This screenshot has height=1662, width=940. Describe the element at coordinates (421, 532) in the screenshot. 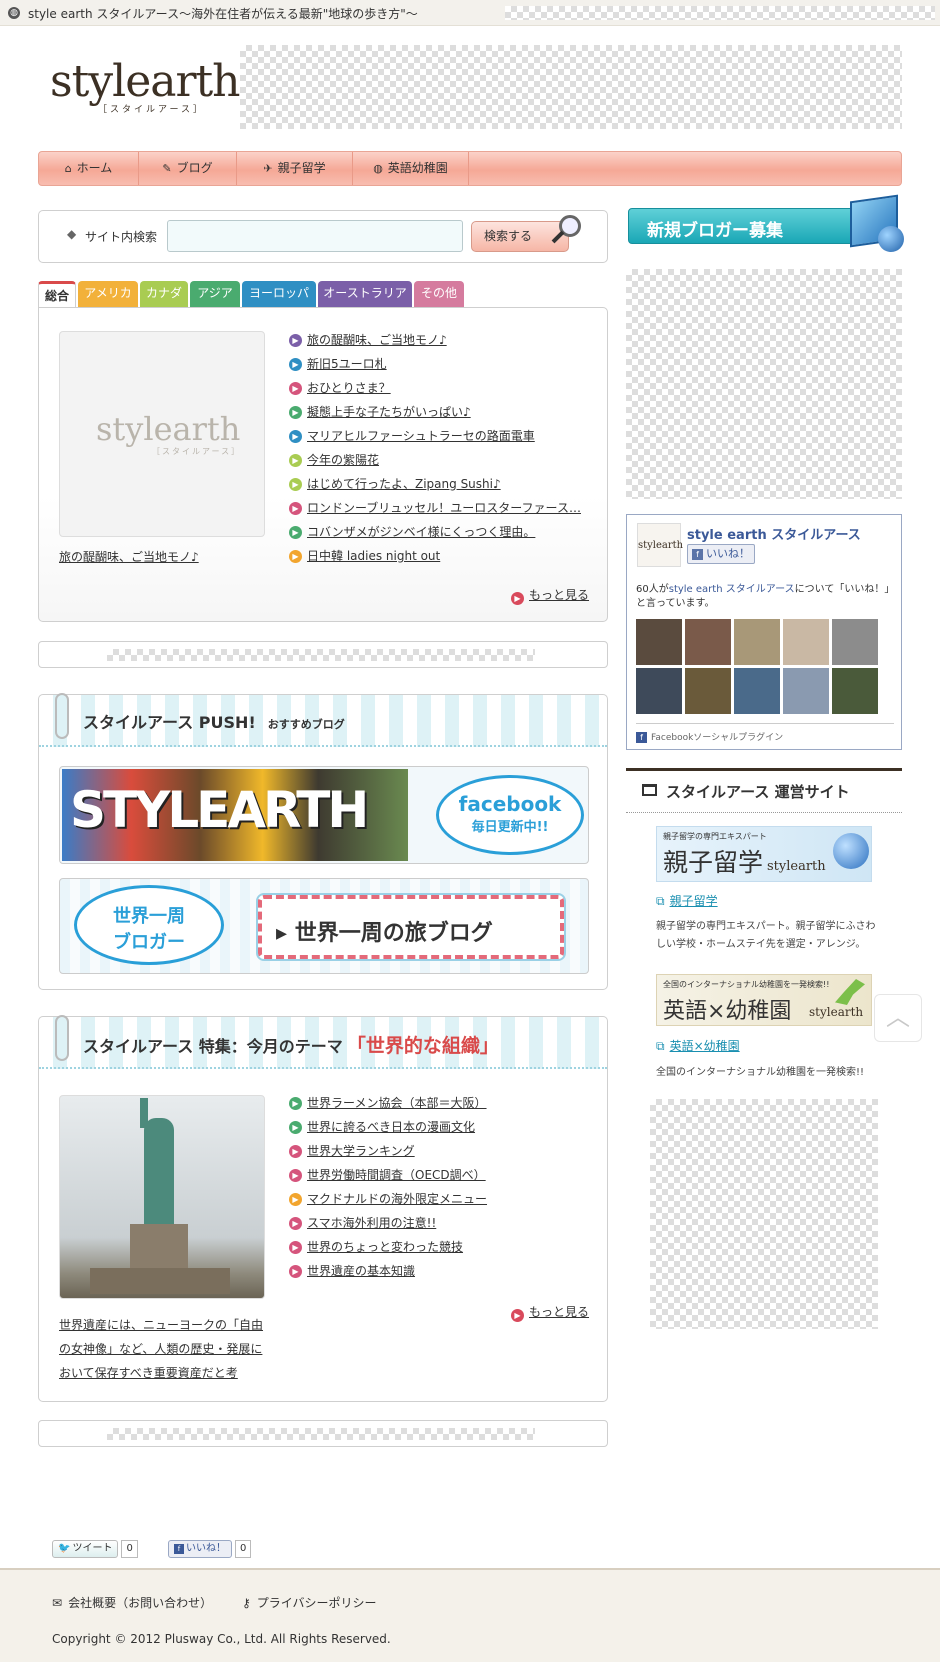

I see `article-link: コバンザメがジンベイ様にくっつく理由。` at that location.